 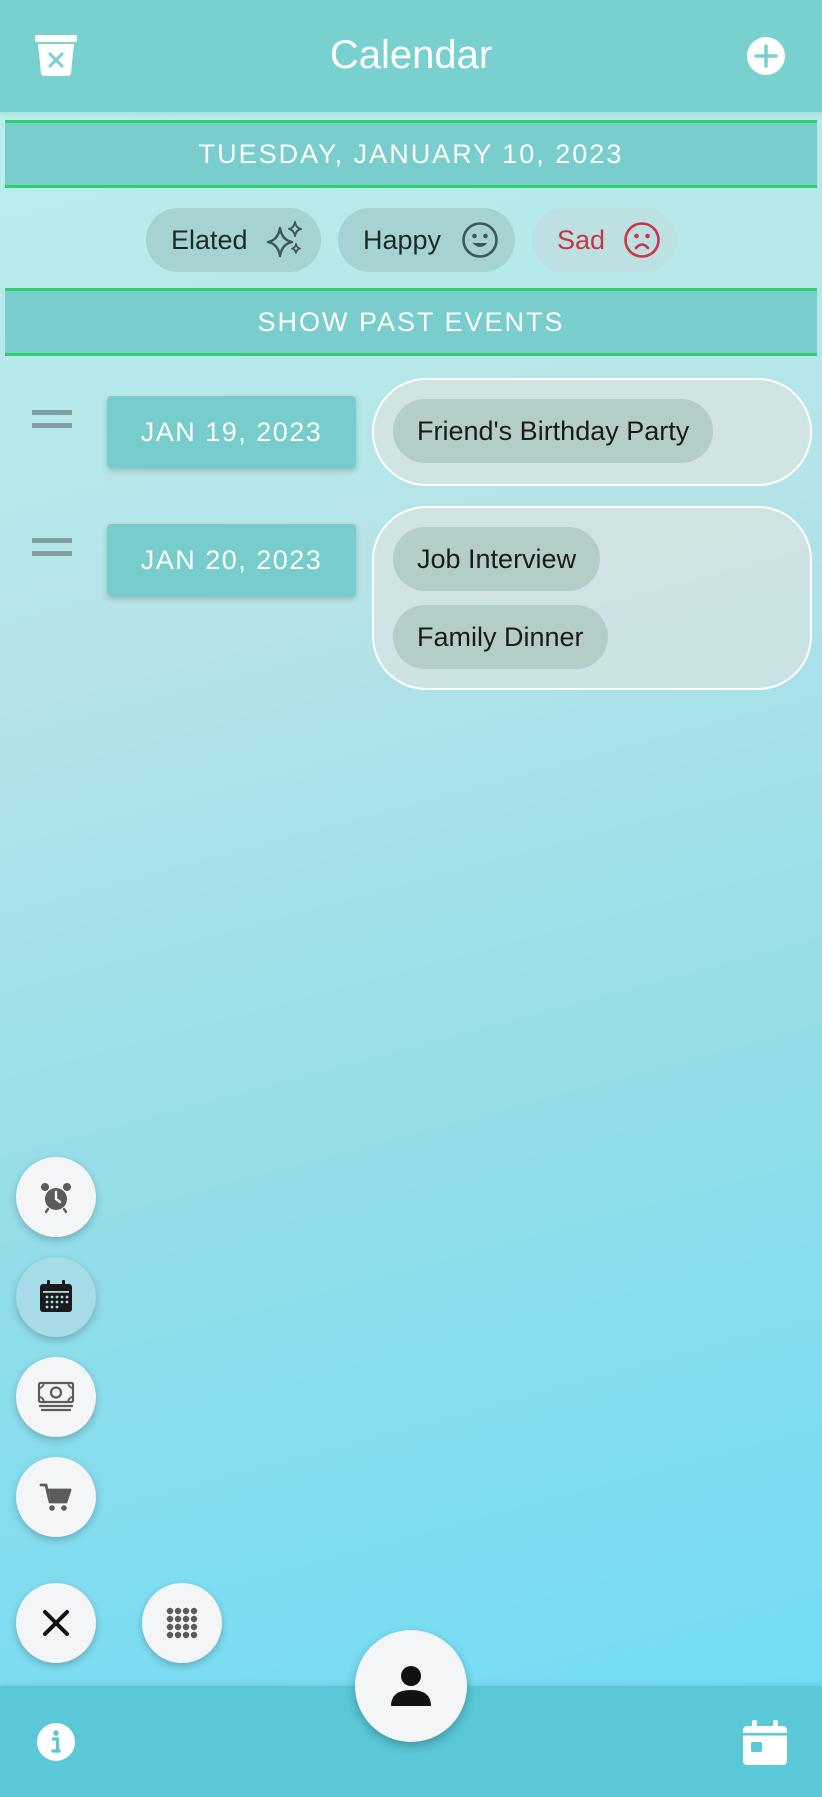 What do you see at coordinates (209, 239) in the screenshot?
I see `mood-label: Elated` at bounding box center [209, 239].